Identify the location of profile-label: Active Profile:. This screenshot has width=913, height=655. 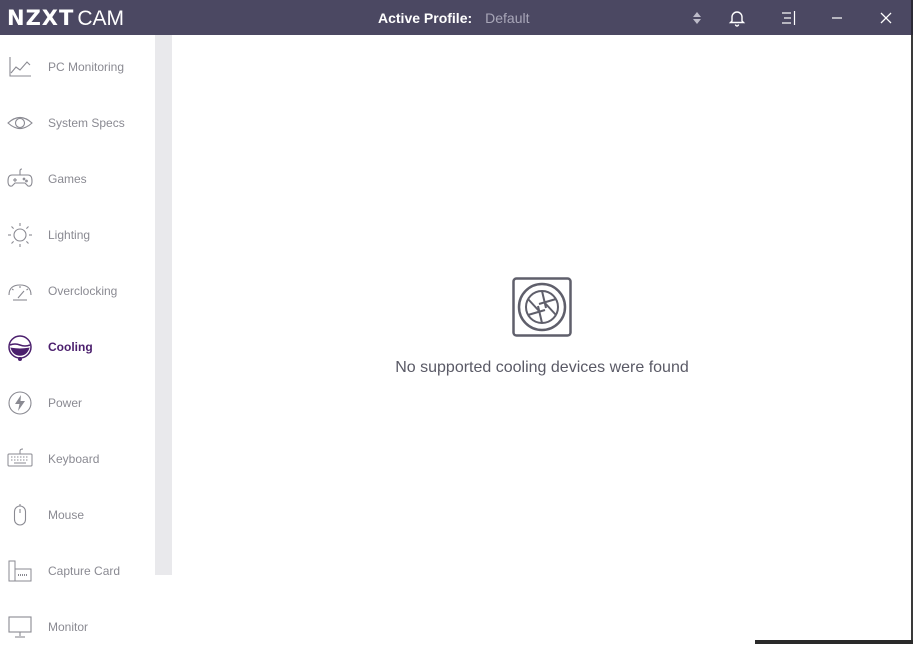
(425, 18).